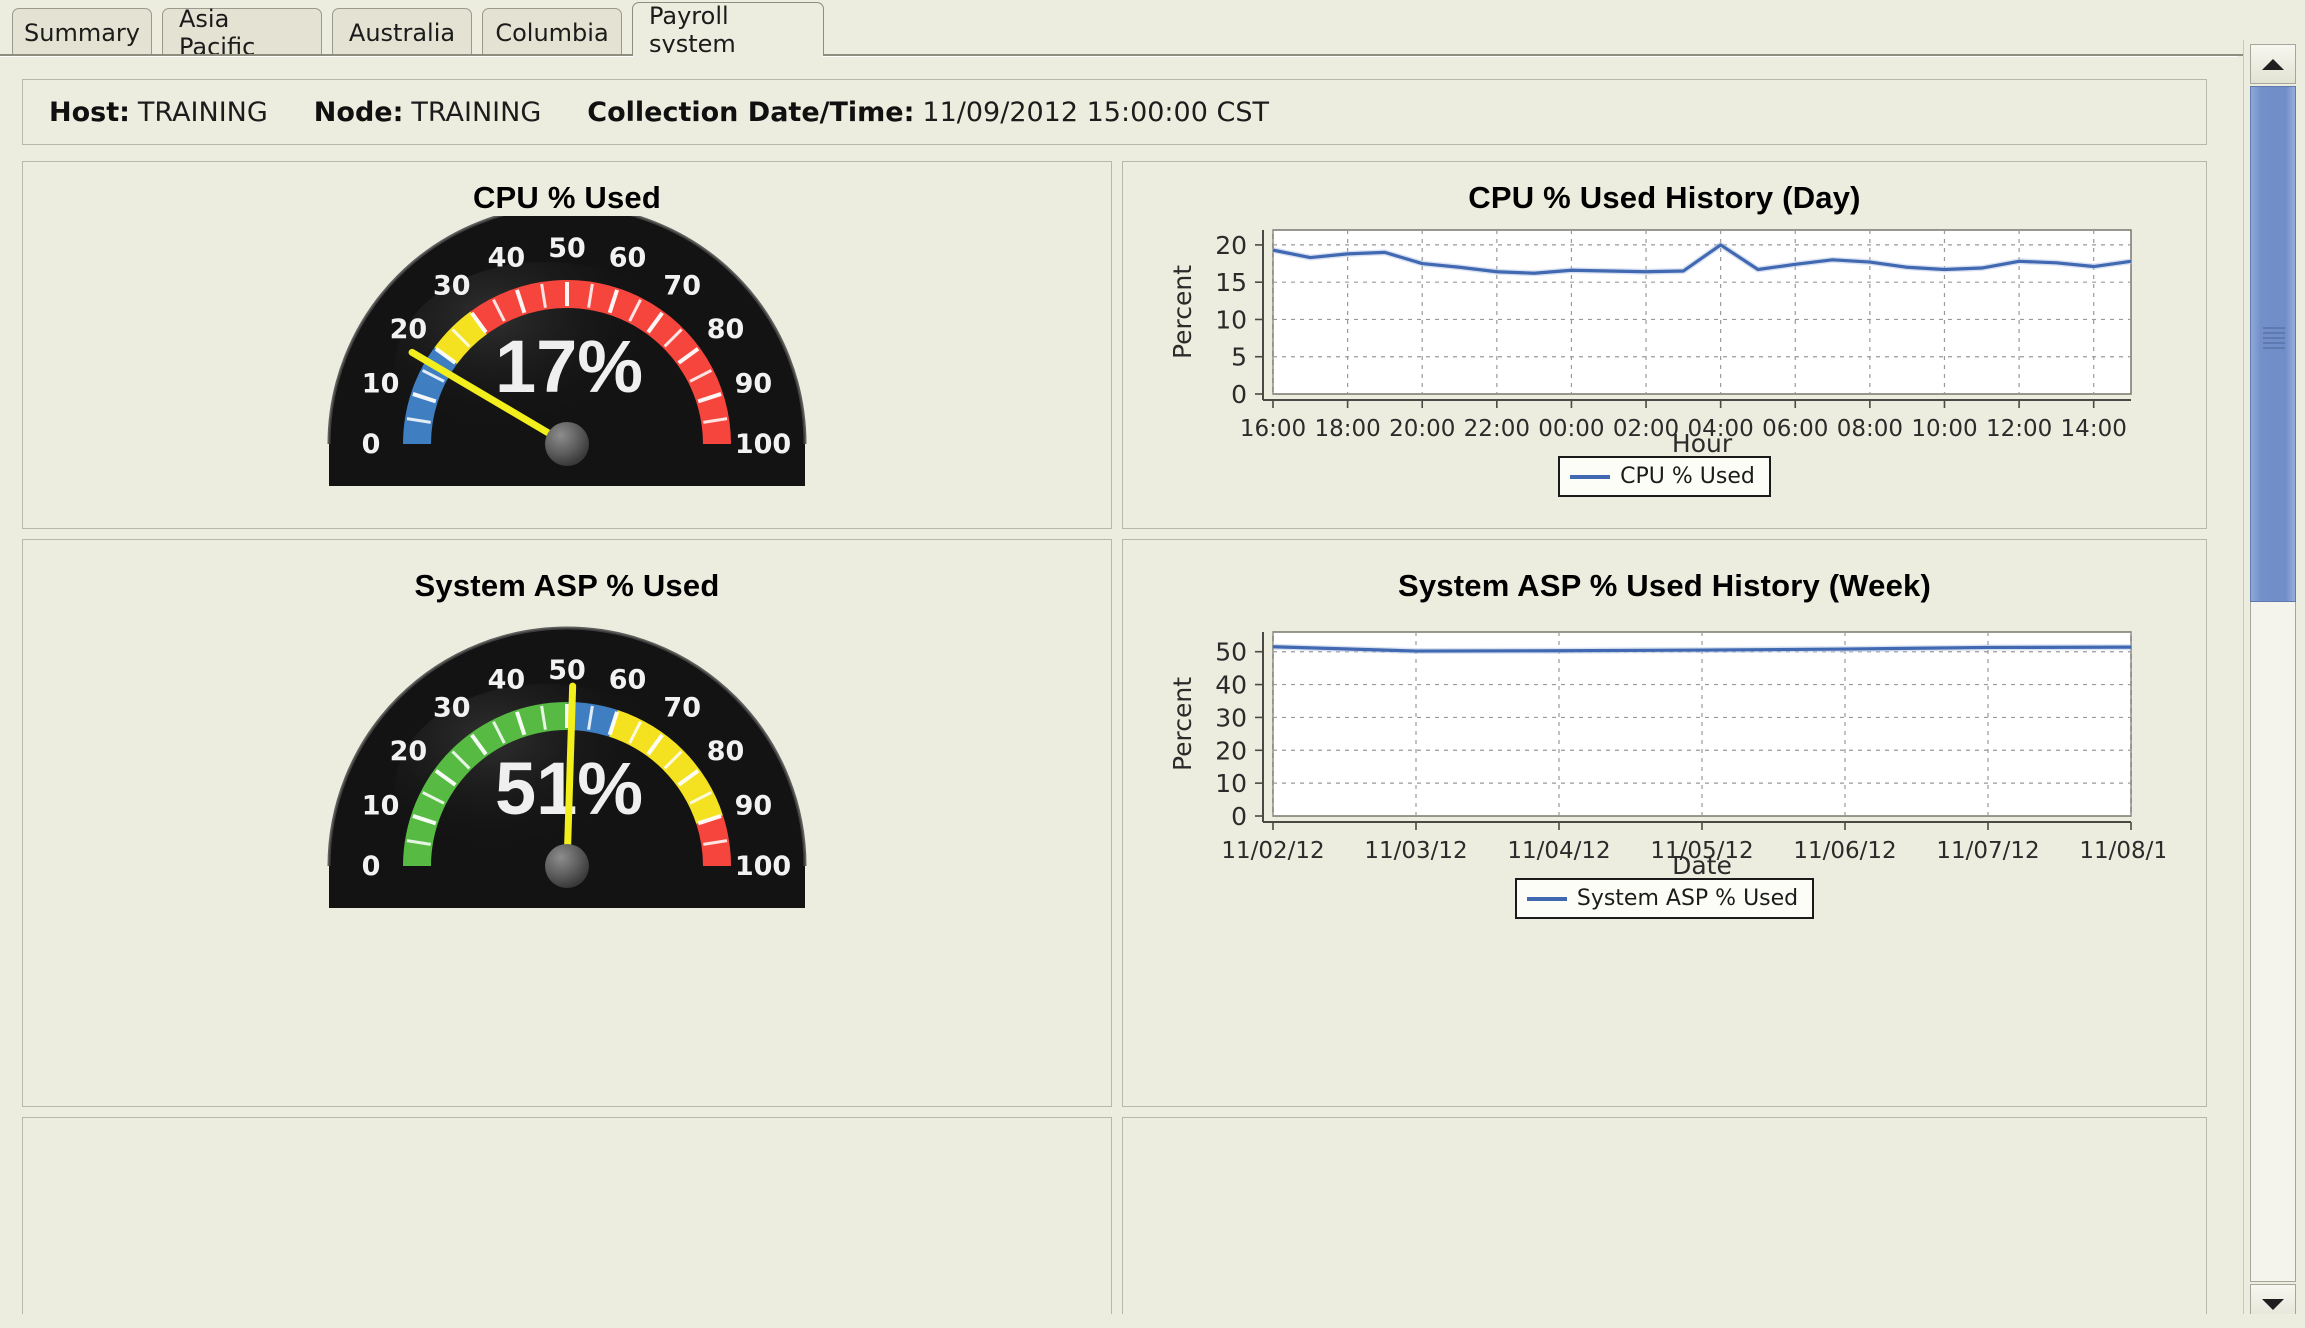 The height and width of the screenshot is (1328, 2305). I want to click on active-tab-underline-cover, so click(728, 55).